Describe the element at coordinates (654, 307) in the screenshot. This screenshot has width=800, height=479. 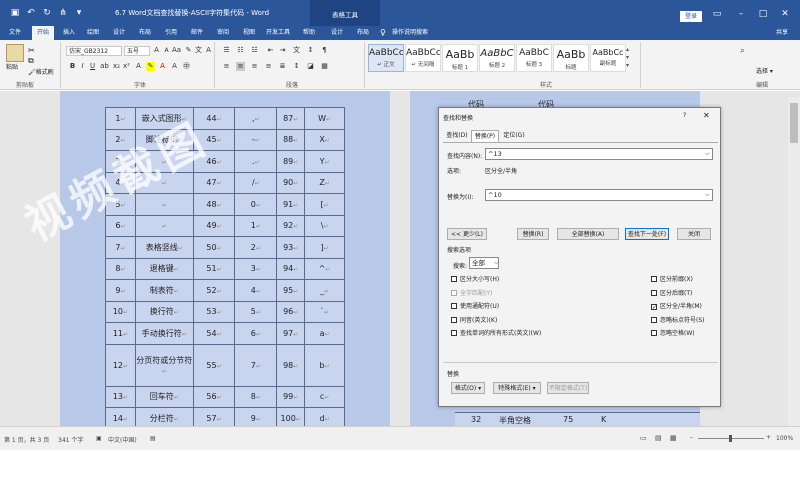
I see `checked-box-icon: ✓` at that location.